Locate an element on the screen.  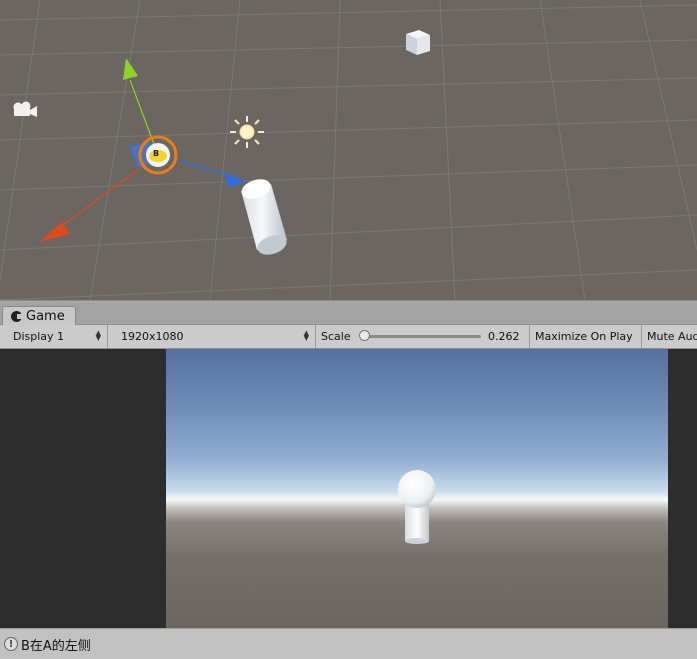
scale-slider-thumb is located at coordinates (364, 335).